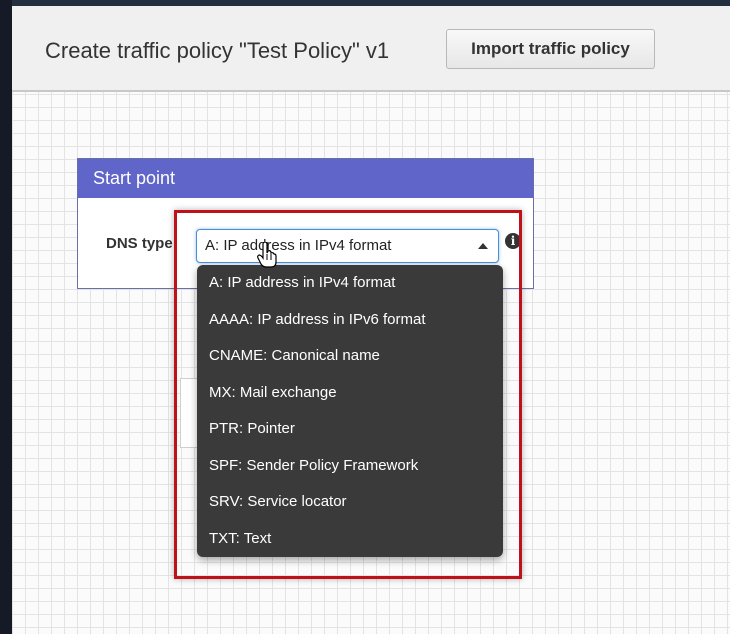 The image size is (730, 634). I want to click on dns-type-label: DNS type, so click(139, 243).